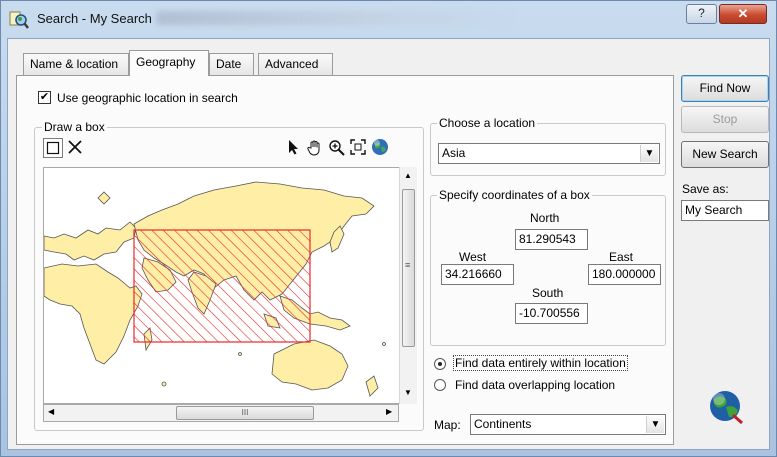  What do you see at coordinates (231, 64) in the screenshot?
I see `tab-date: Date` at bounding box center [231, 64].